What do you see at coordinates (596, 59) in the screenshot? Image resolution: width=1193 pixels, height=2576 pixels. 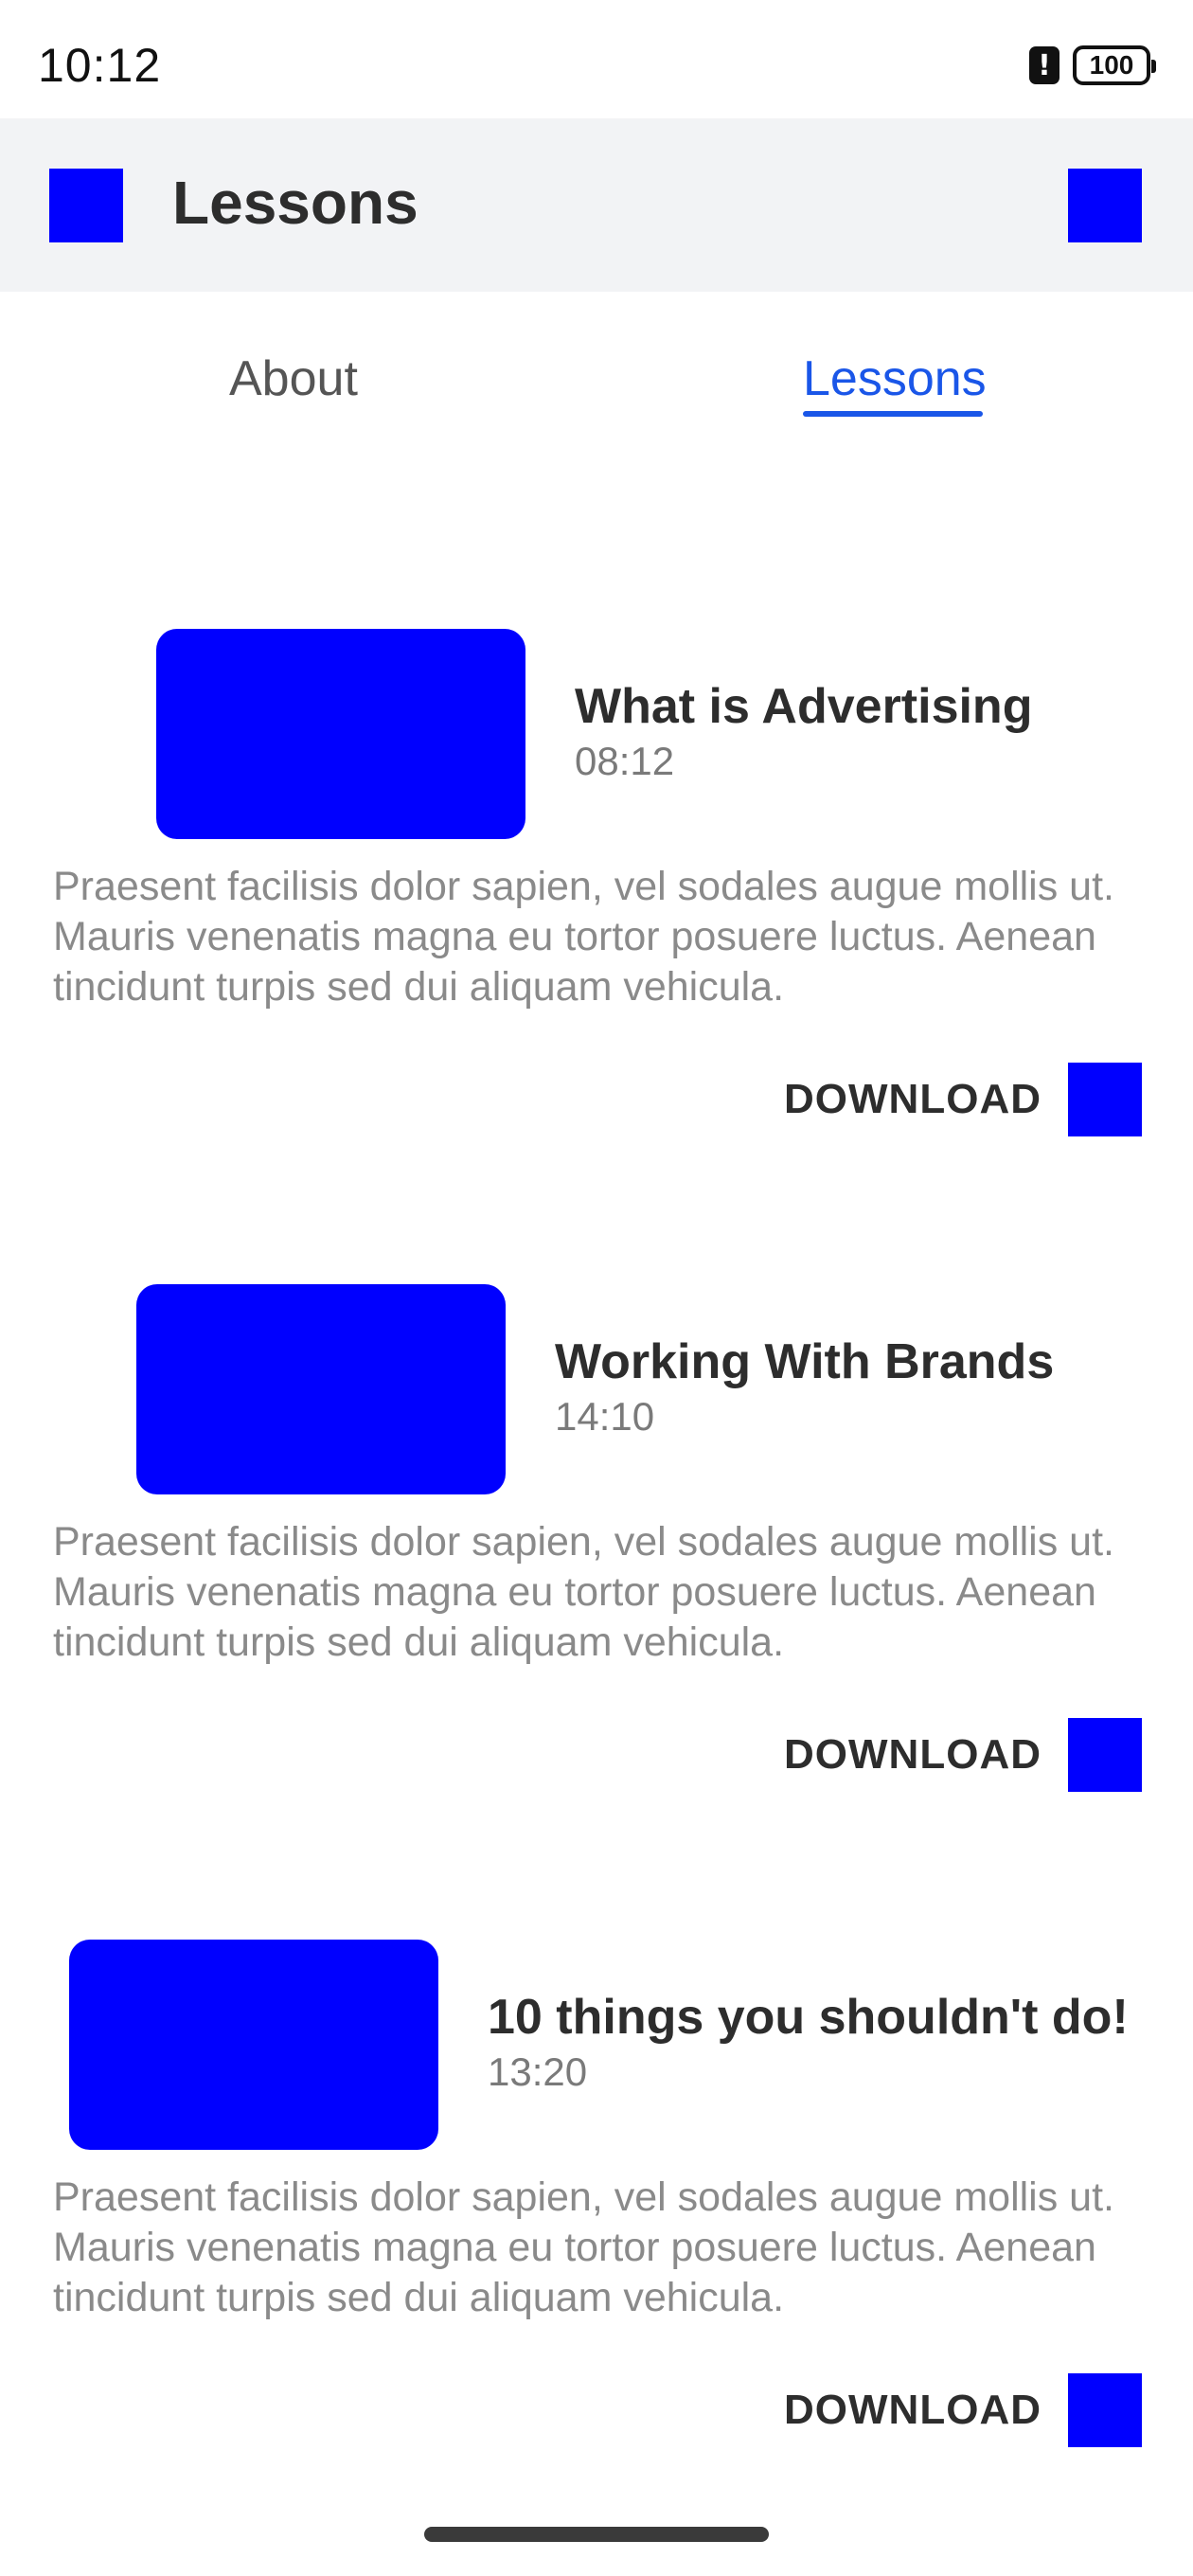 I see `status-bar: 10:12 ! 100` at bounding box center [596, 59].